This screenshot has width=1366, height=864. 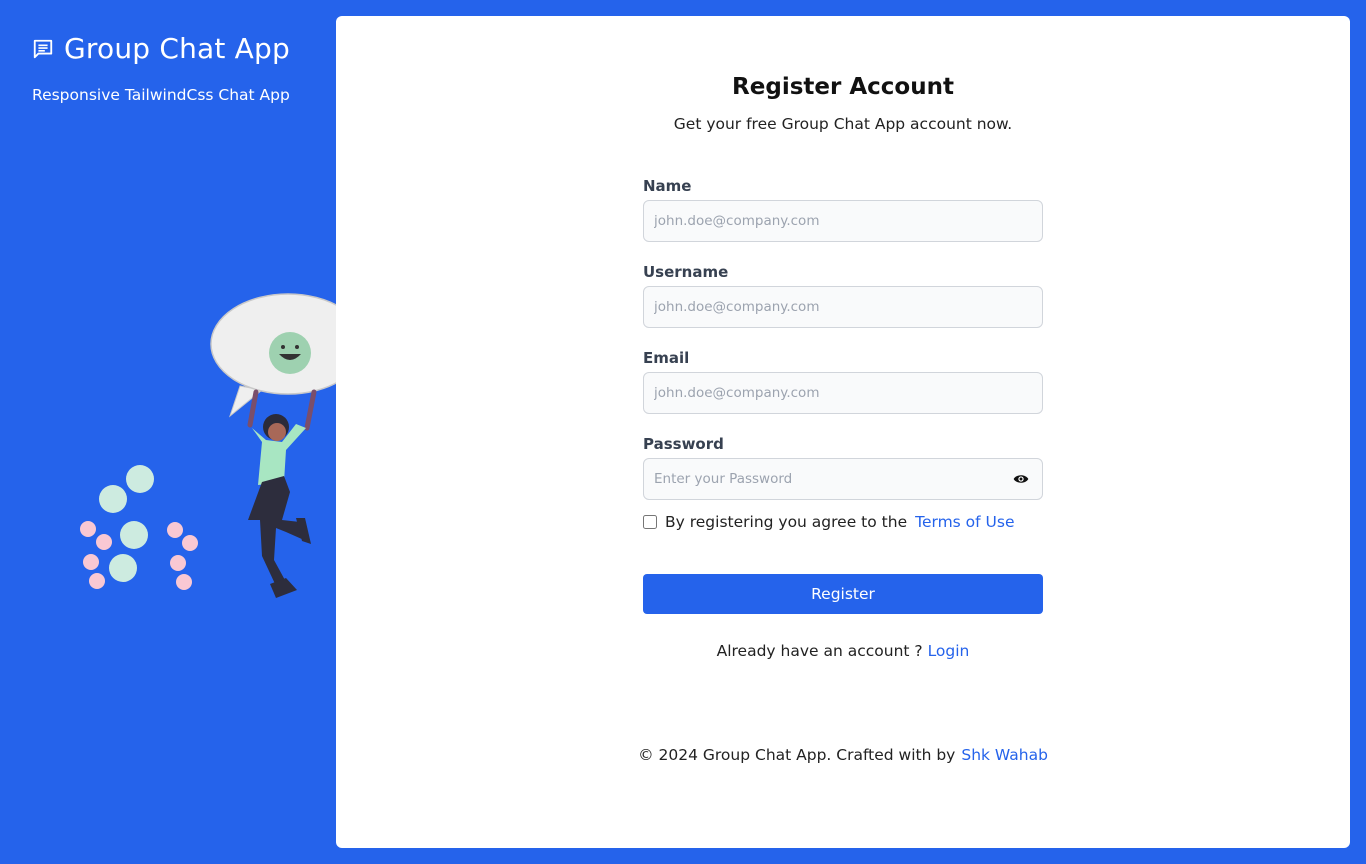 I want to click on username-field-group: Username, so click(x=843, y=296).